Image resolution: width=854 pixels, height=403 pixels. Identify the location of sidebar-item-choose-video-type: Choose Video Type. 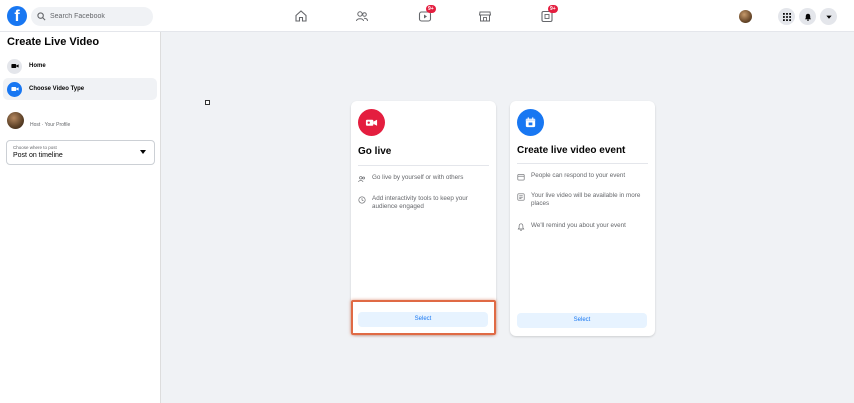
(80, 89).